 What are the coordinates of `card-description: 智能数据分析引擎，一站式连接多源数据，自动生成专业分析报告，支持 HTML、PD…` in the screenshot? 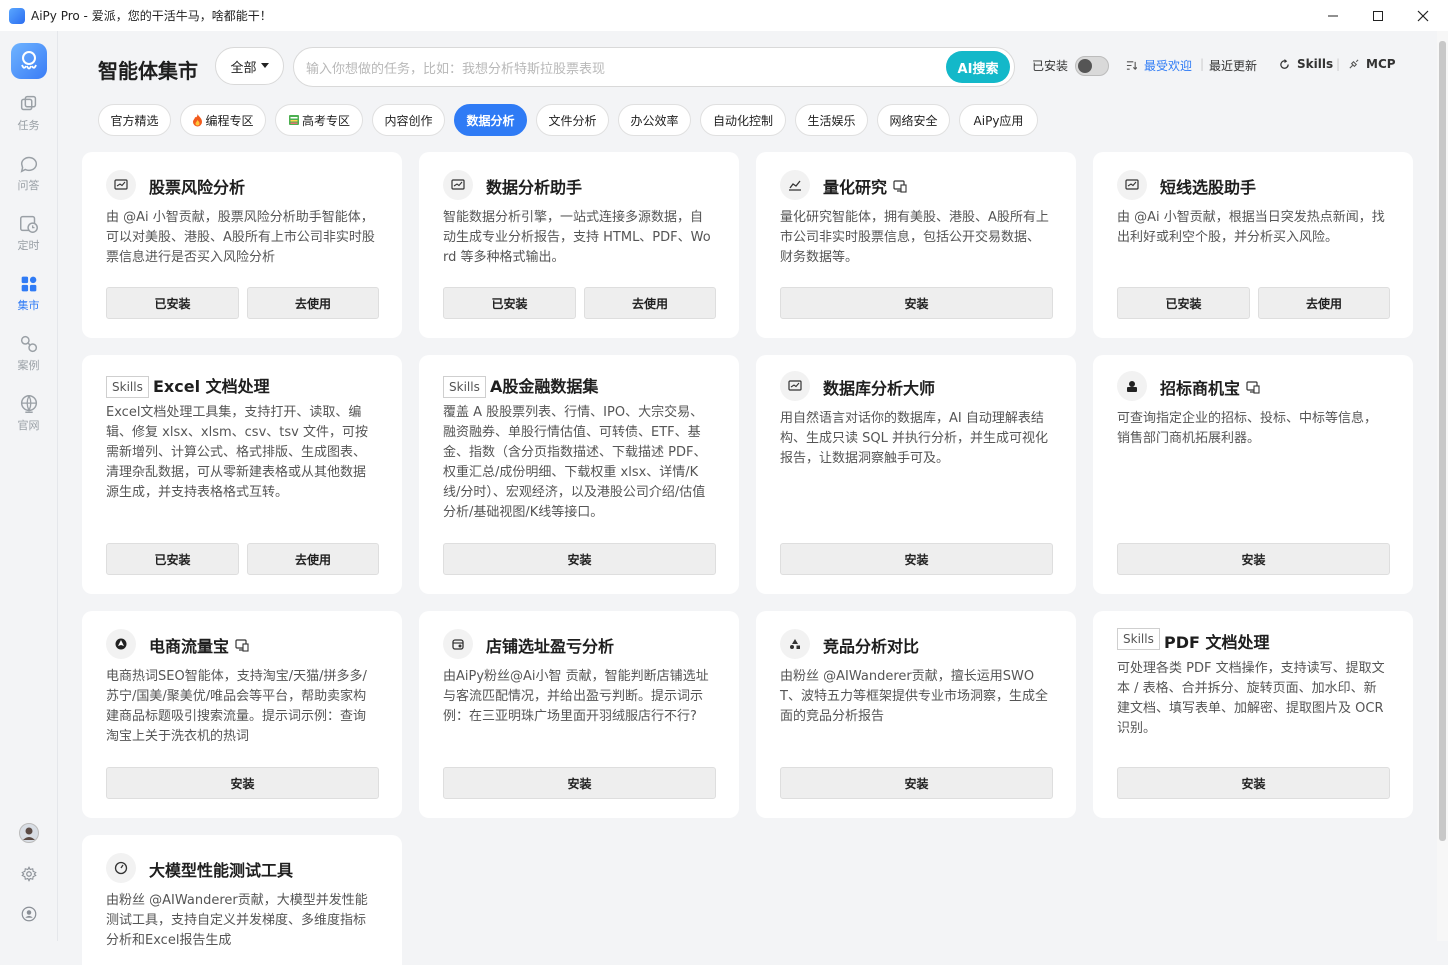 It's located at (577, 237).